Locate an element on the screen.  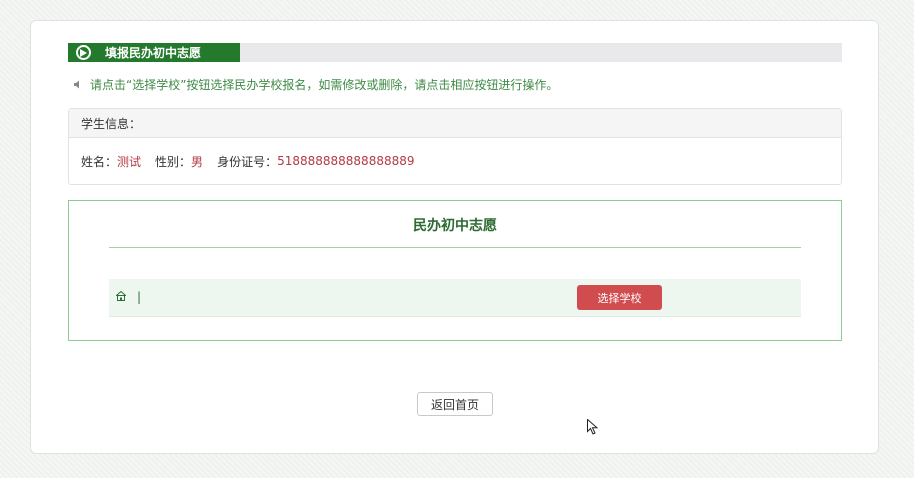
name-label: 姓名： is located at coordinates (99, 161).